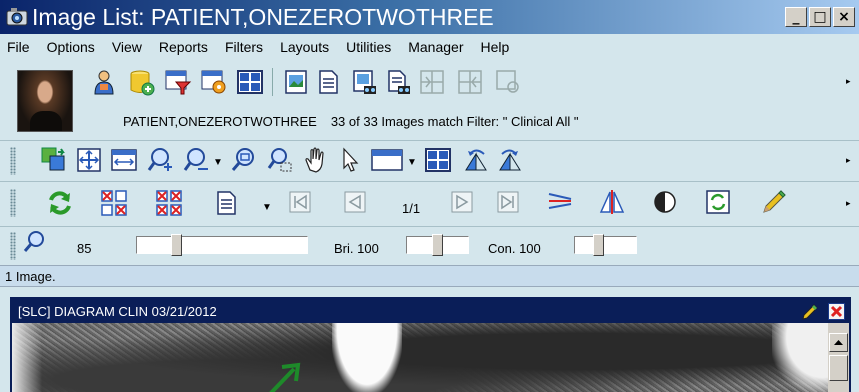 The width and height of the screenshot is (859, 392). I want to click on menu-manager: Manager, so click(435, 47).